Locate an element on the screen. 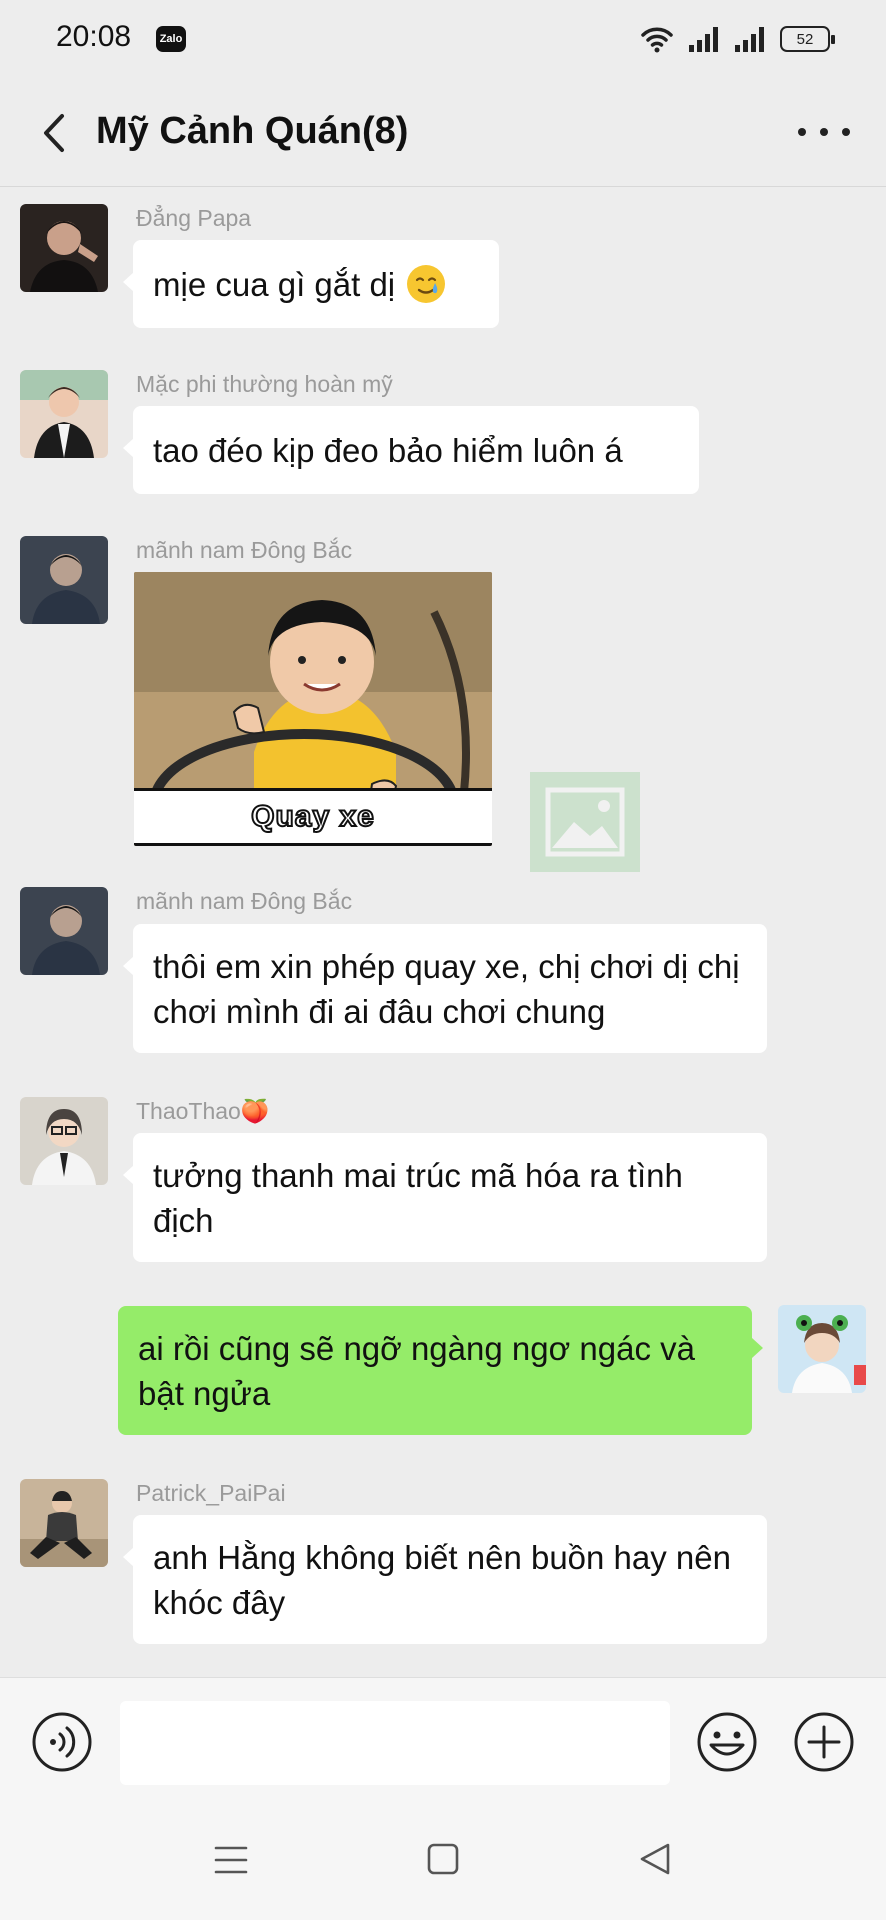 This screenshot has width=886, height=1920. status-time: 20:08 is located at coordinates (94, 36).